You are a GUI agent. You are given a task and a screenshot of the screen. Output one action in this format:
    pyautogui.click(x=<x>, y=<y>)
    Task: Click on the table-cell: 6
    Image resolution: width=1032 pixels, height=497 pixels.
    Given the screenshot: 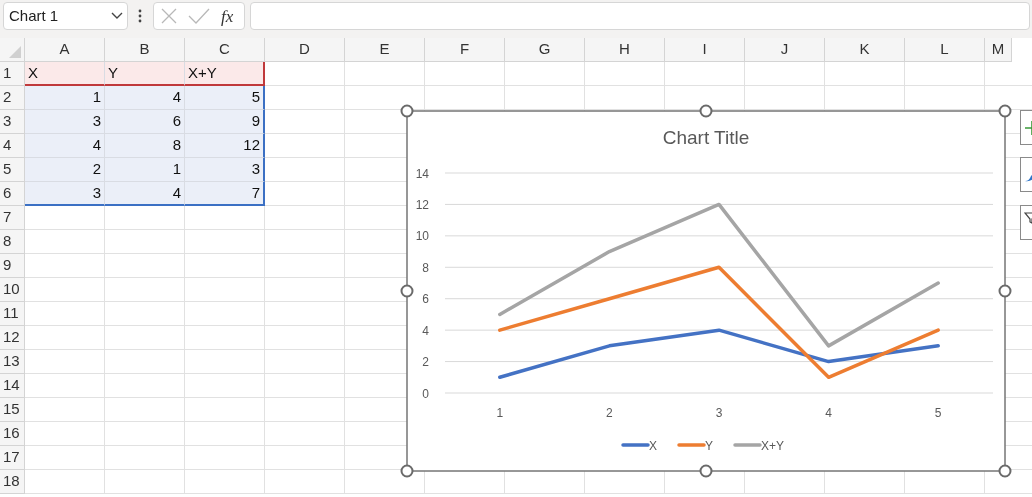 What is the action you would take?
    pyautogui.click(x=145, y=122)
    